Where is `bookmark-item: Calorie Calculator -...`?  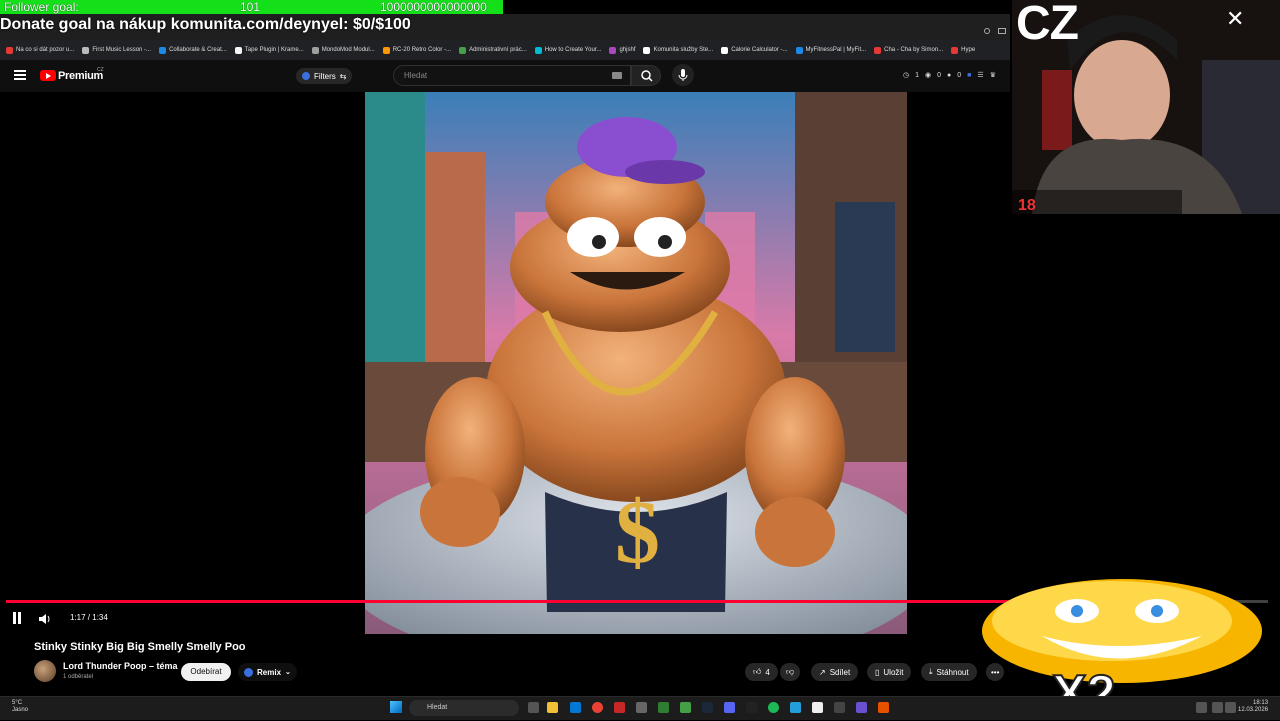
bookmark-item: Calorie Calculator -... is located at coordinates (754, 50).